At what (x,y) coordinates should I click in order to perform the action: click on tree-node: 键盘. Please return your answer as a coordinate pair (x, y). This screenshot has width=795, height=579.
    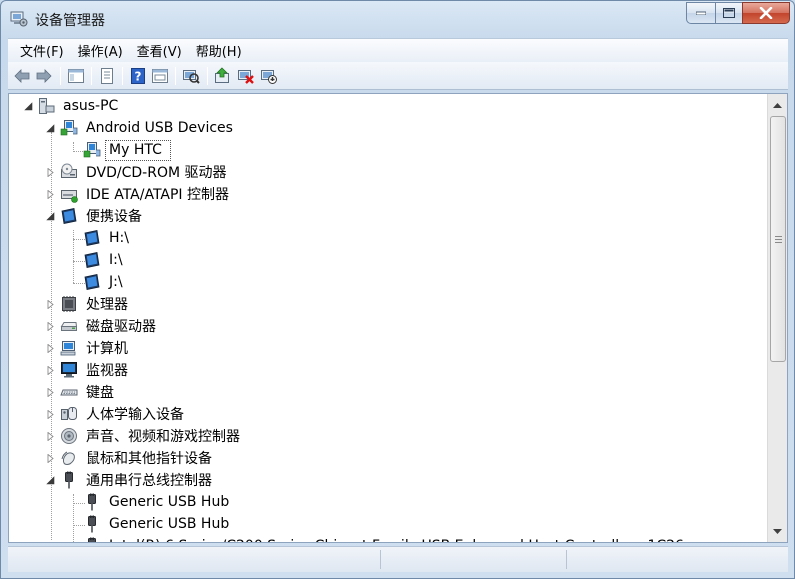
    Looking at the image, I should click on (100, 392).